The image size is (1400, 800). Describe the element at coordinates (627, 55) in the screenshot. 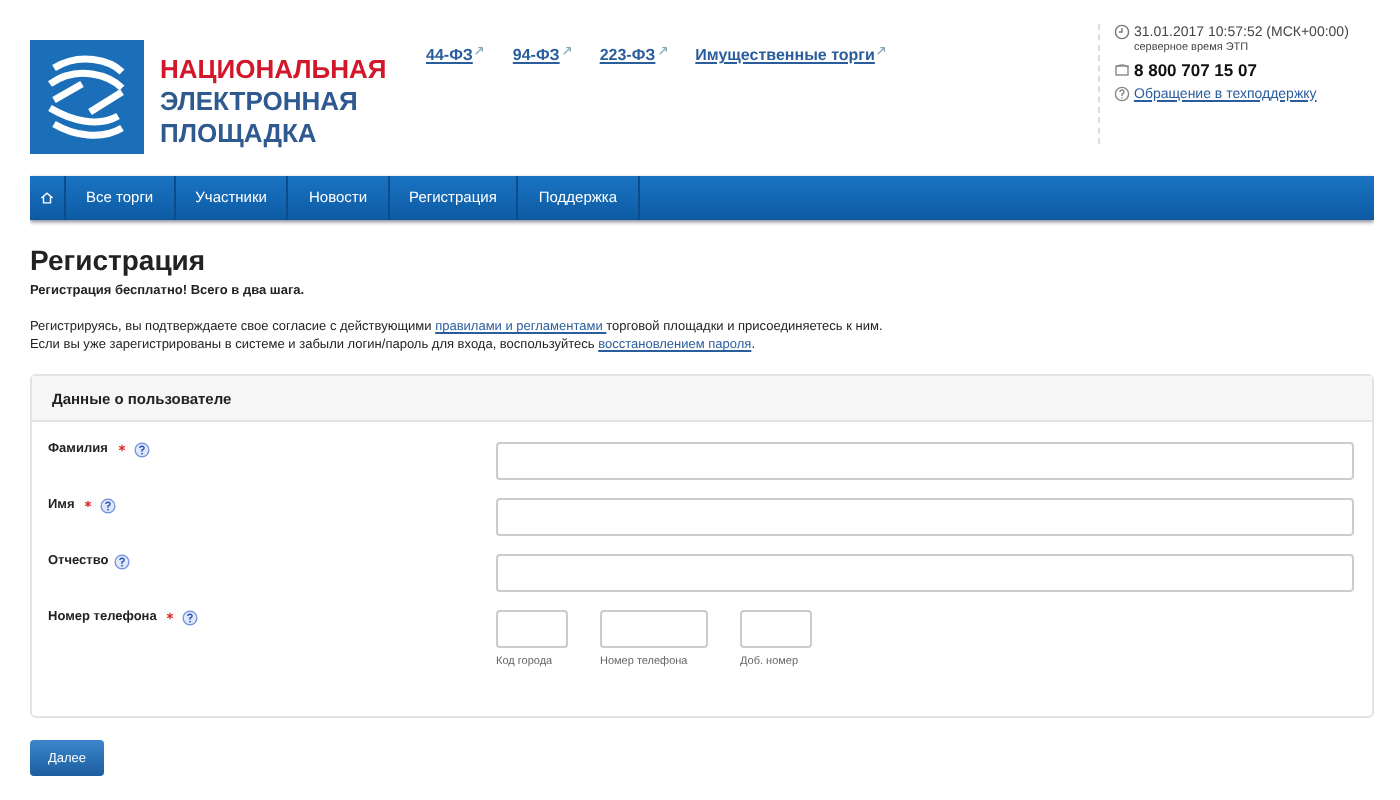

I see `top-link: 223-ФЗ` at that location.